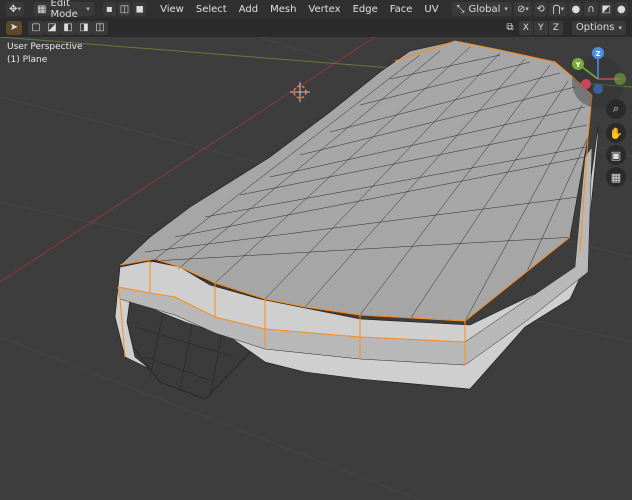  Describe the element at coordinates (324, 9) in the screenshot. I see `menu-vertex: Vertex` at that location.